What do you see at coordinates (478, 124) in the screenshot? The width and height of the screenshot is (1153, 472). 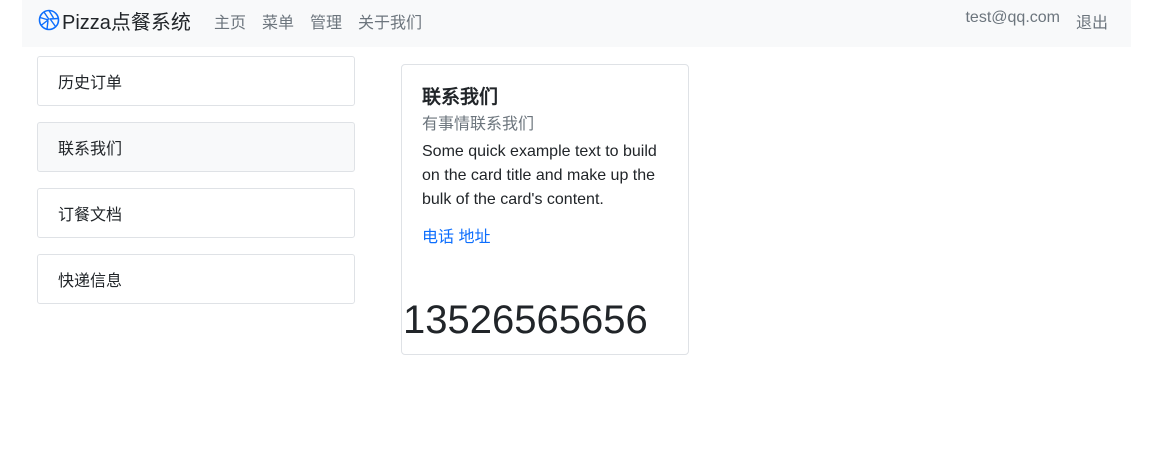 I see `card-subtitle: 有事情联系我们` at bounding box center [478, 124].